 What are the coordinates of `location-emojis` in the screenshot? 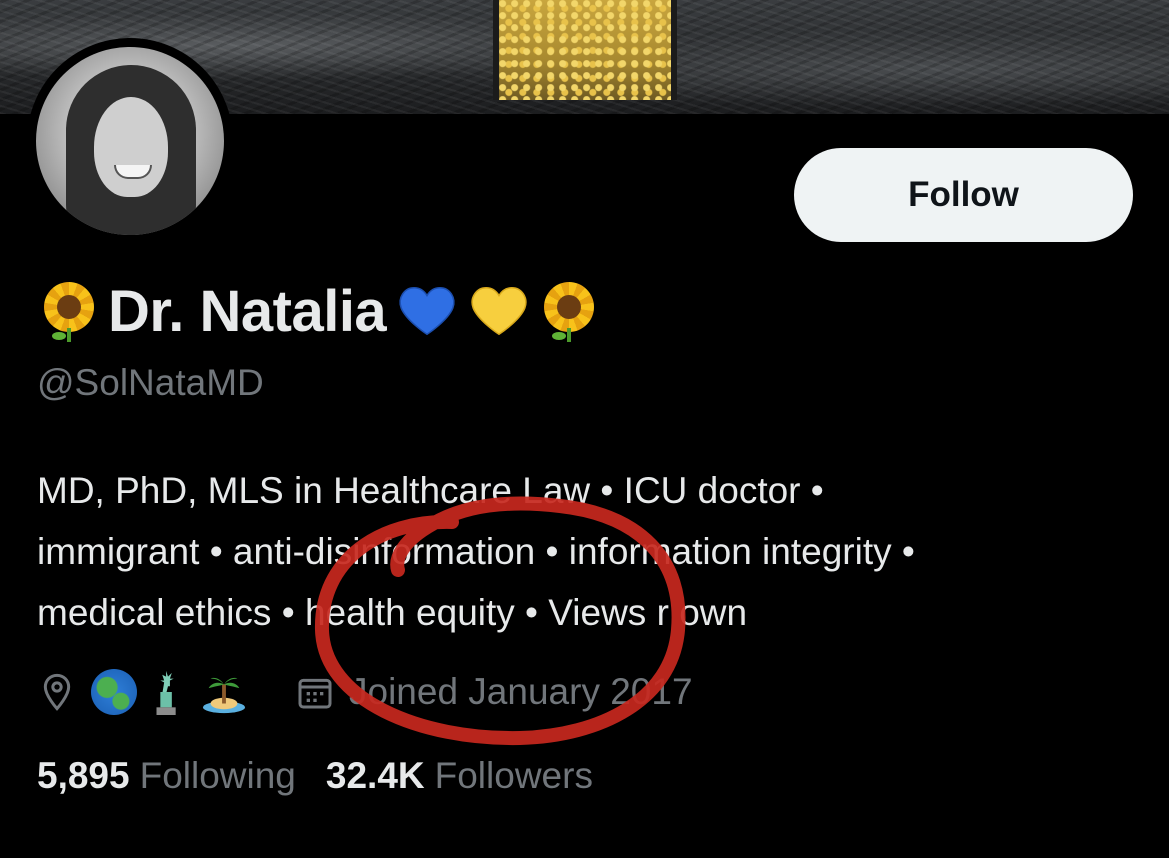 It's located at (170, 692).